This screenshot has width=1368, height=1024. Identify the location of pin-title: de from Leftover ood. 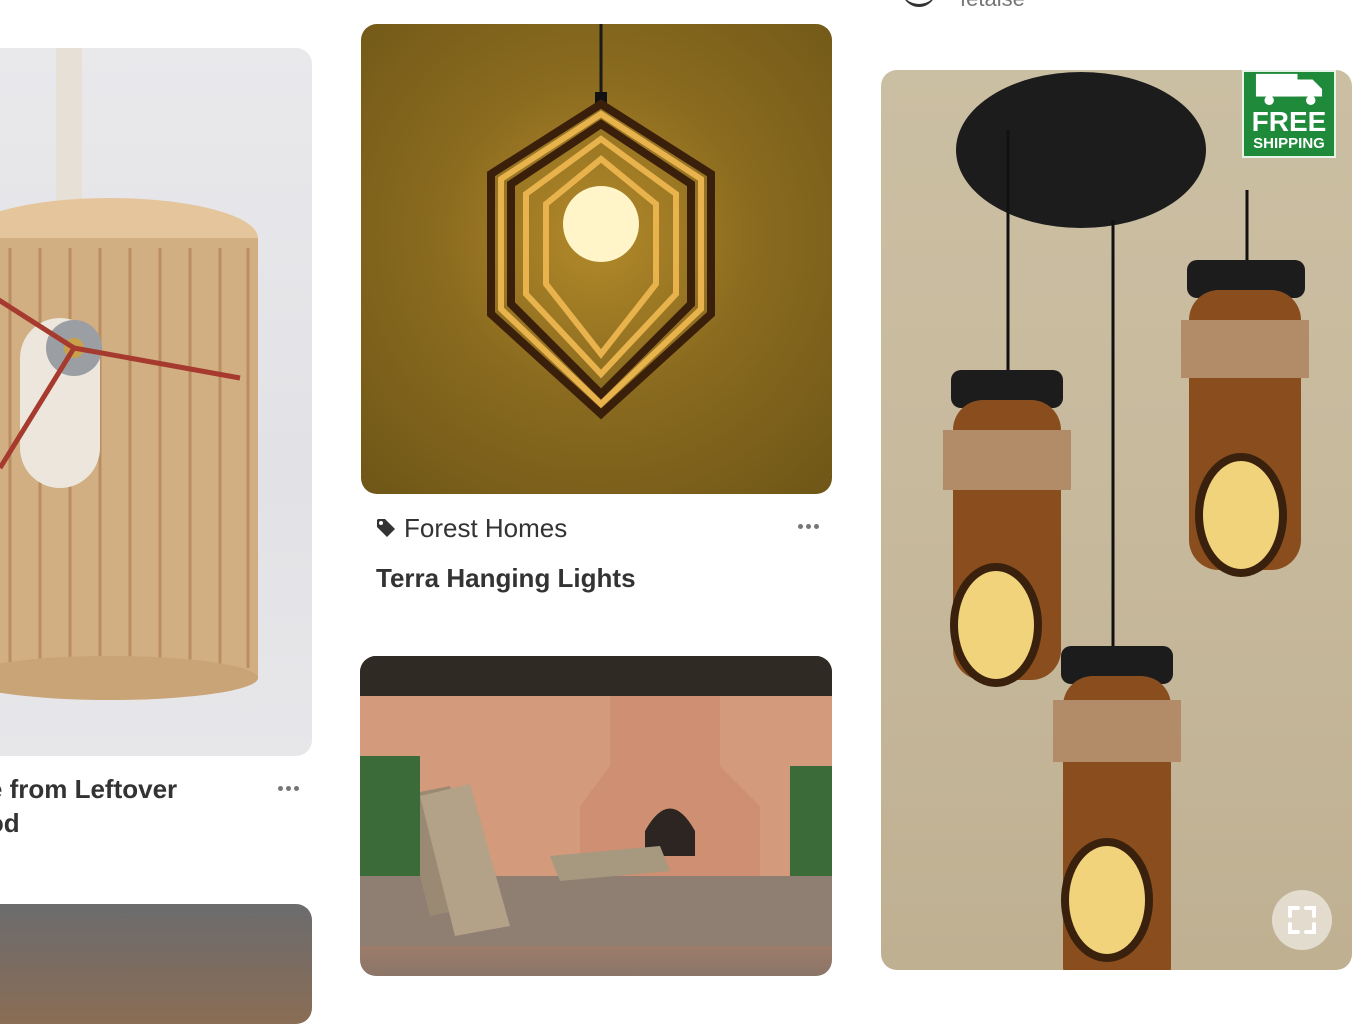
(116, 806).